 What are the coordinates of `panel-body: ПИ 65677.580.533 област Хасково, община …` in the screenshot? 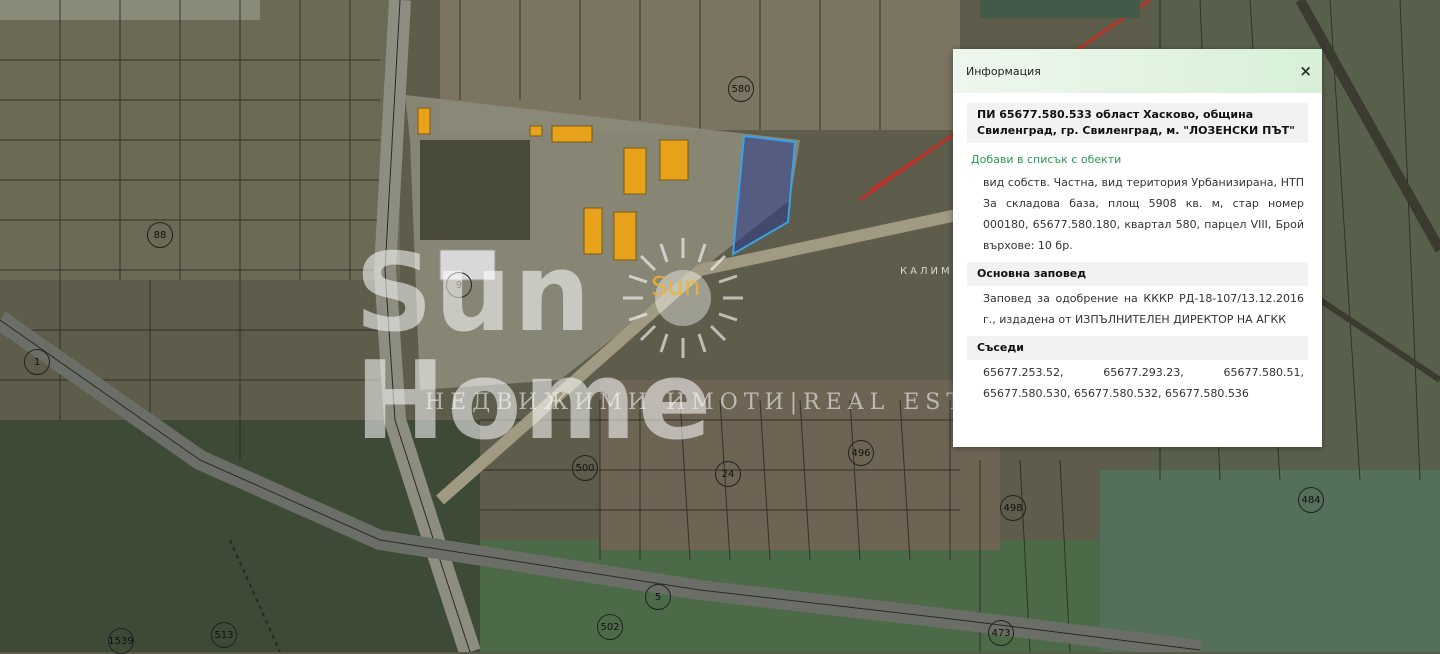 It's located at (1137, 251).